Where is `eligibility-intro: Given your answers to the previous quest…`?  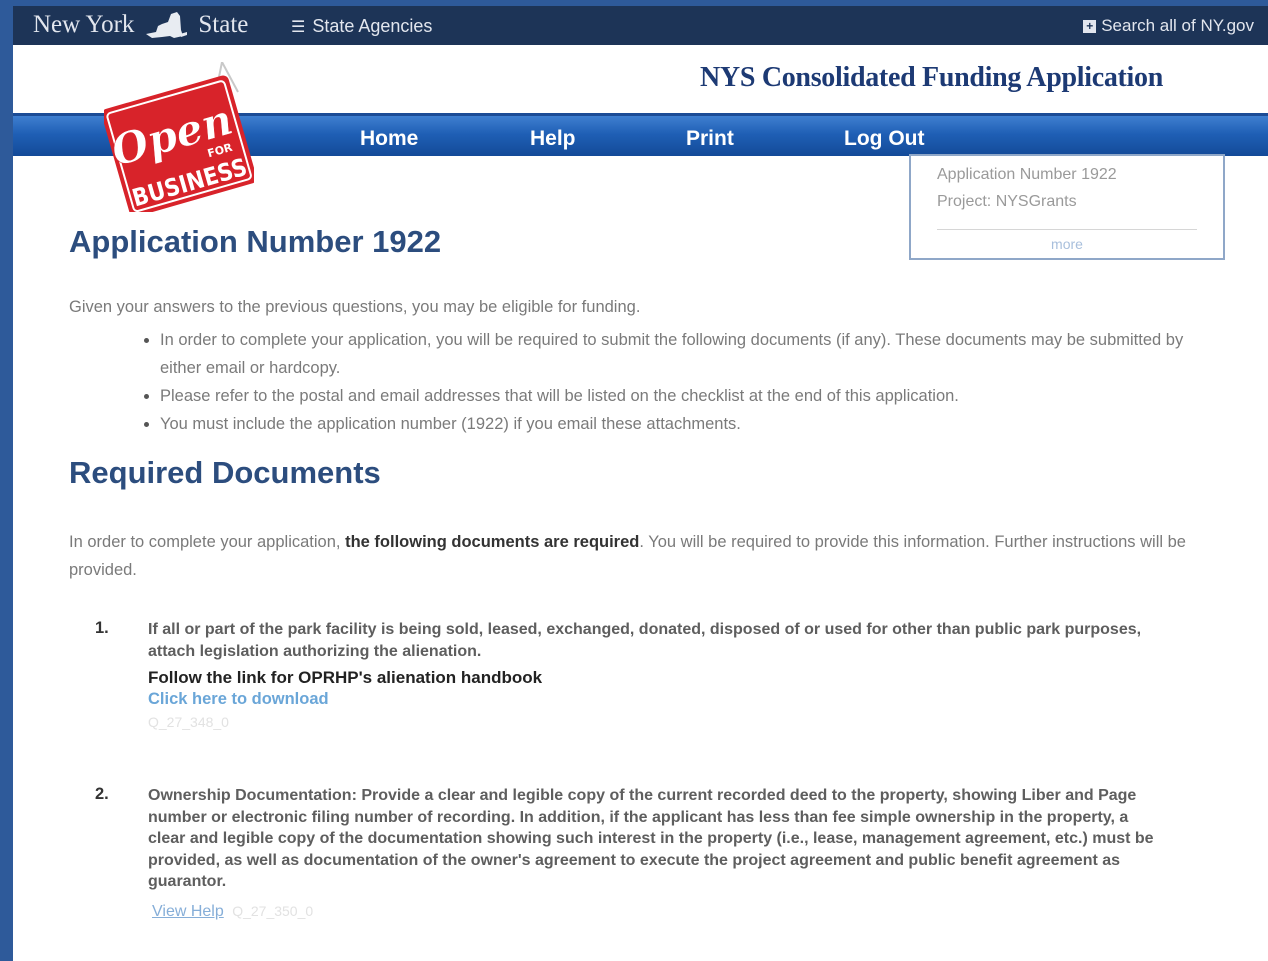
eligibility-intro: Given your answers to the previous quest… is located at coordinates (355, 307).